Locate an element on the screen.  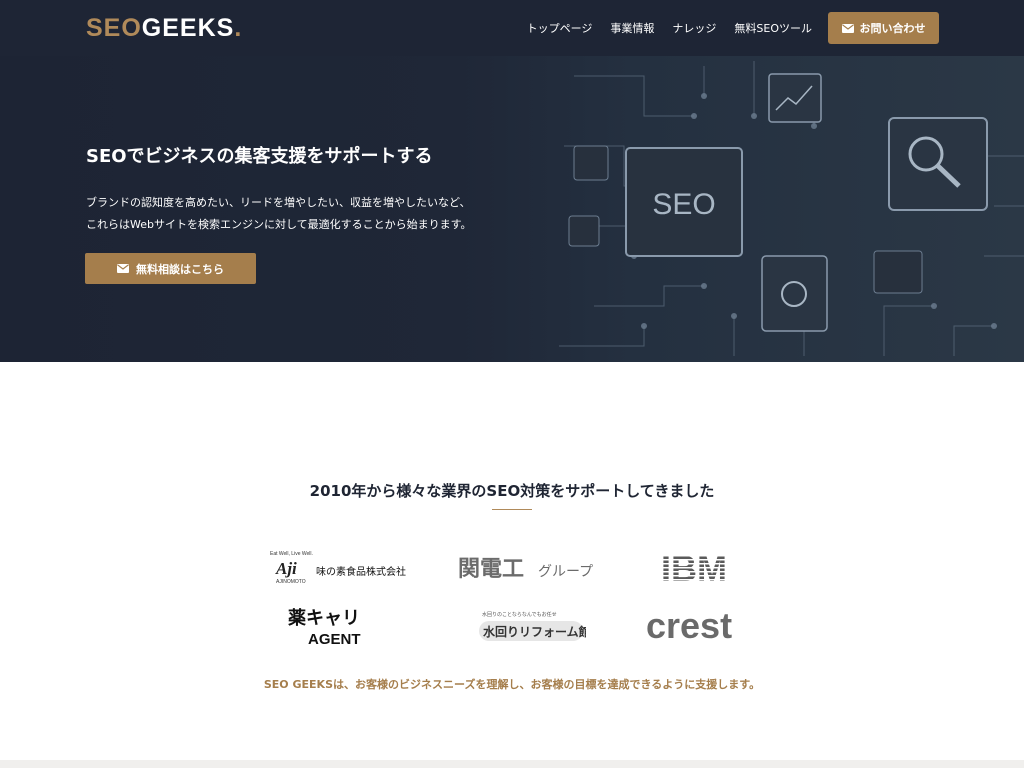
clients-section-title: 2010年から様々な業界のSEO対策をサポートしてきました is located at coordinates (512, 491).